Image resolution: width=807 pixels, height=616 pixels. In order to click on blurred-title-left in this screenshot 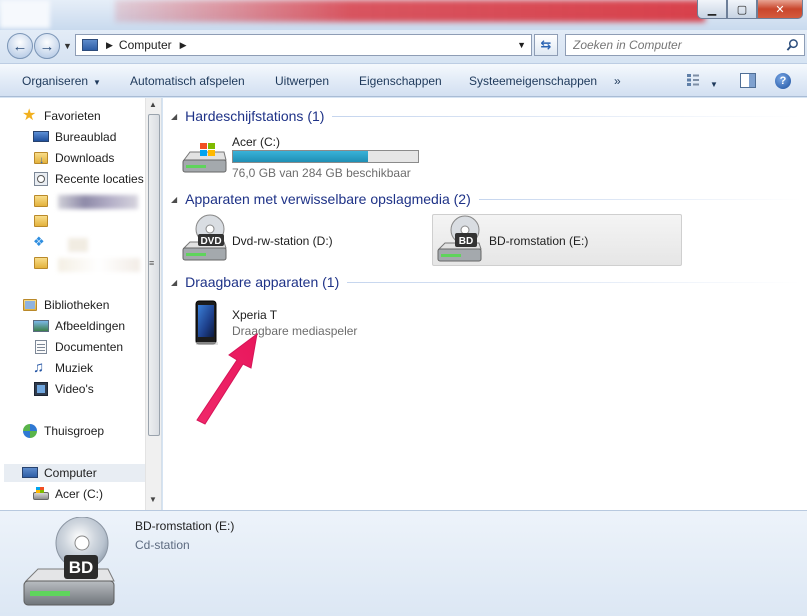, I will do `click(25, 14)`.